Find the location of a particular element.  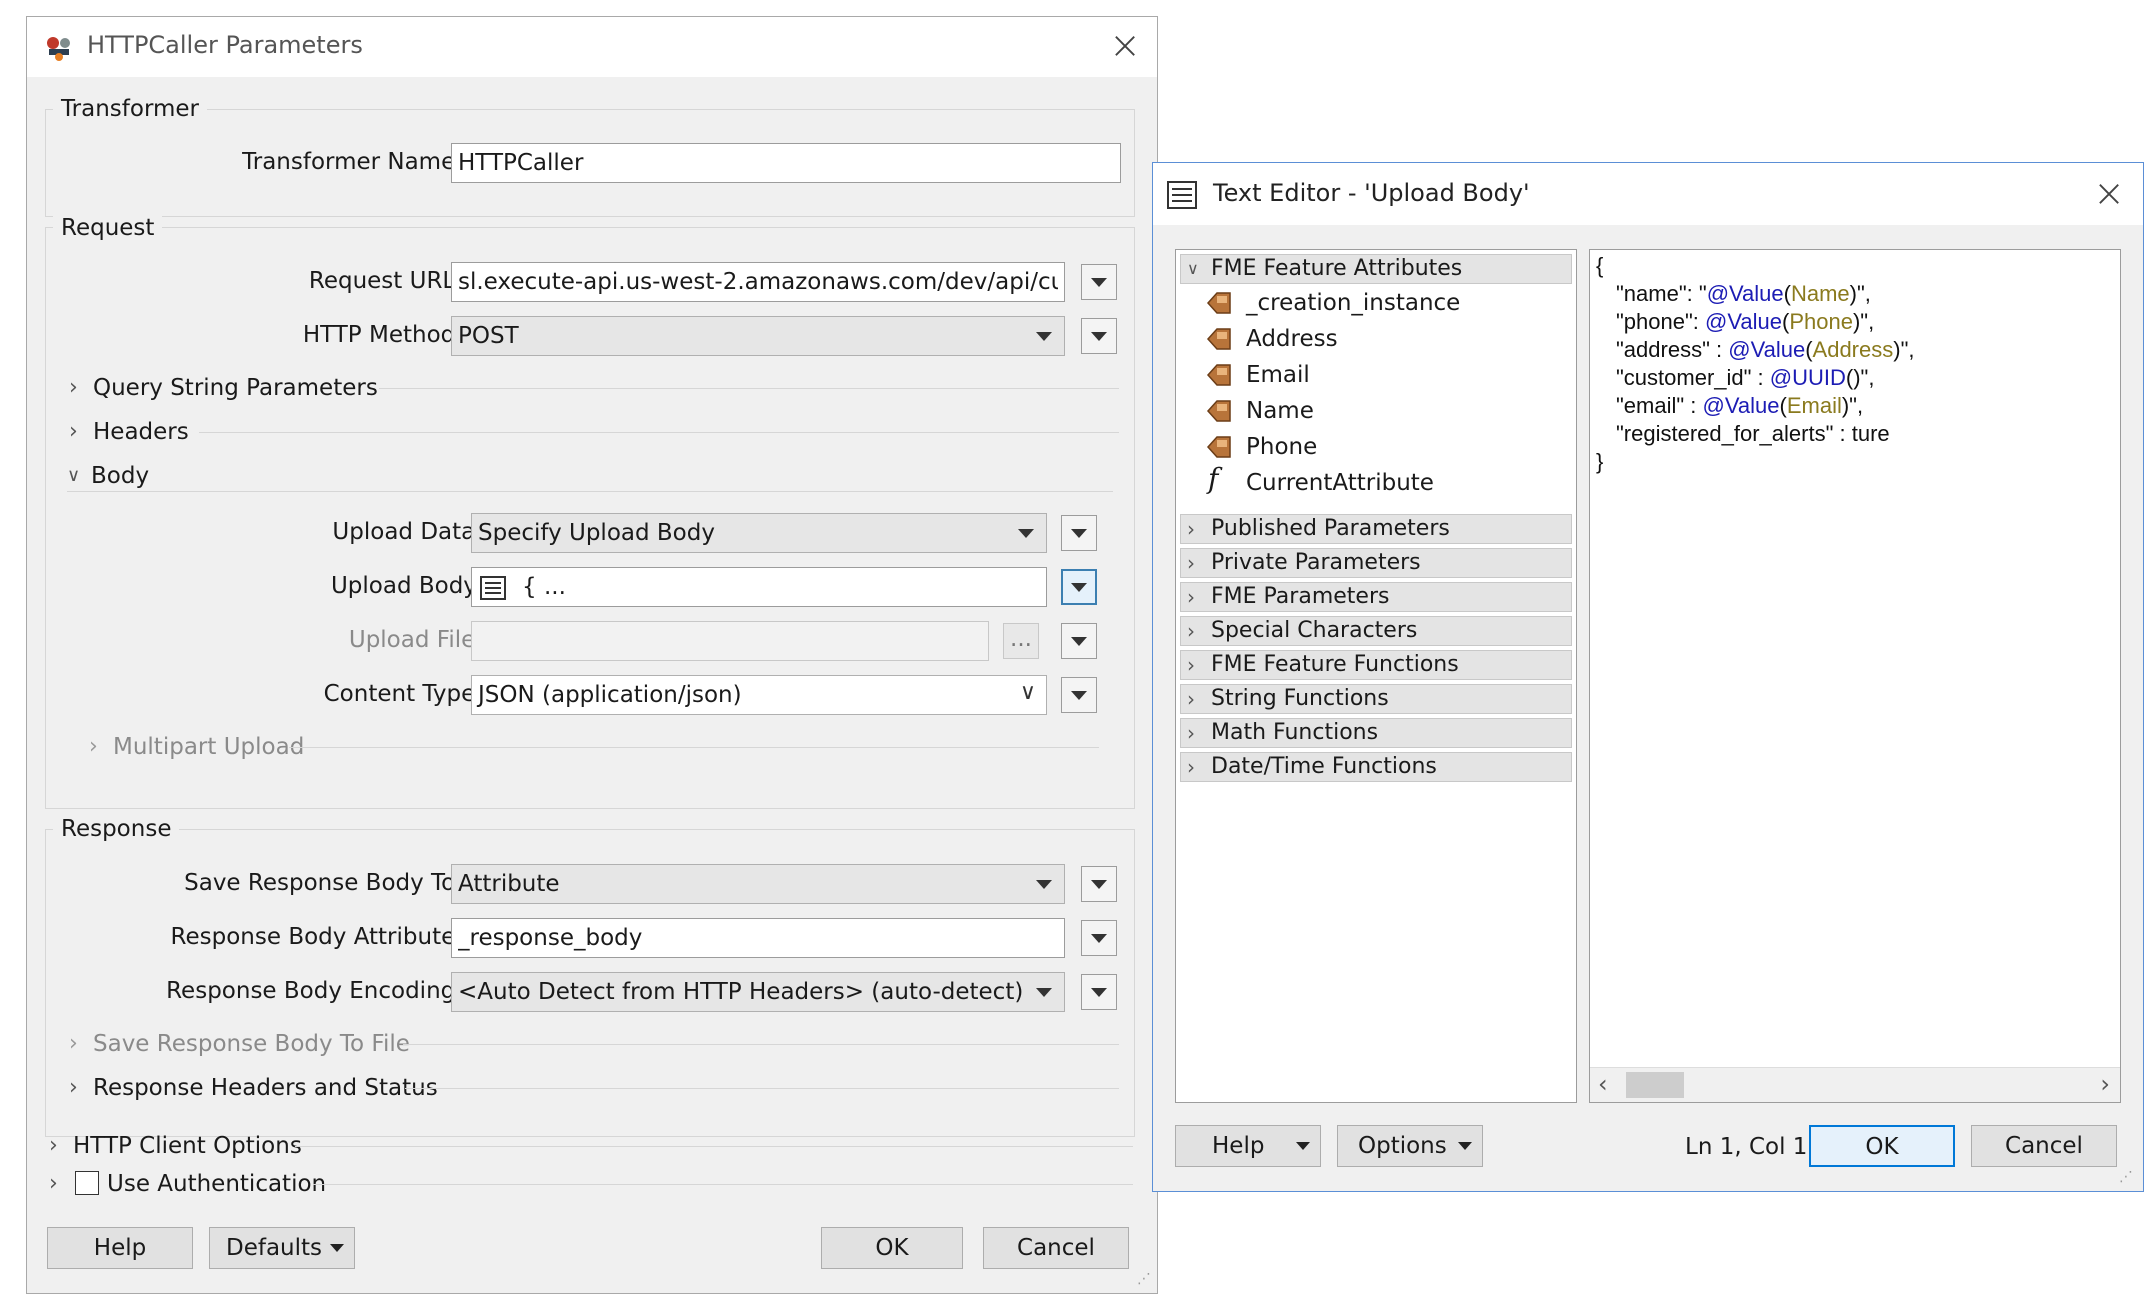

left-title: HTTPCaller Parameters is located at coordinates (225, 45).